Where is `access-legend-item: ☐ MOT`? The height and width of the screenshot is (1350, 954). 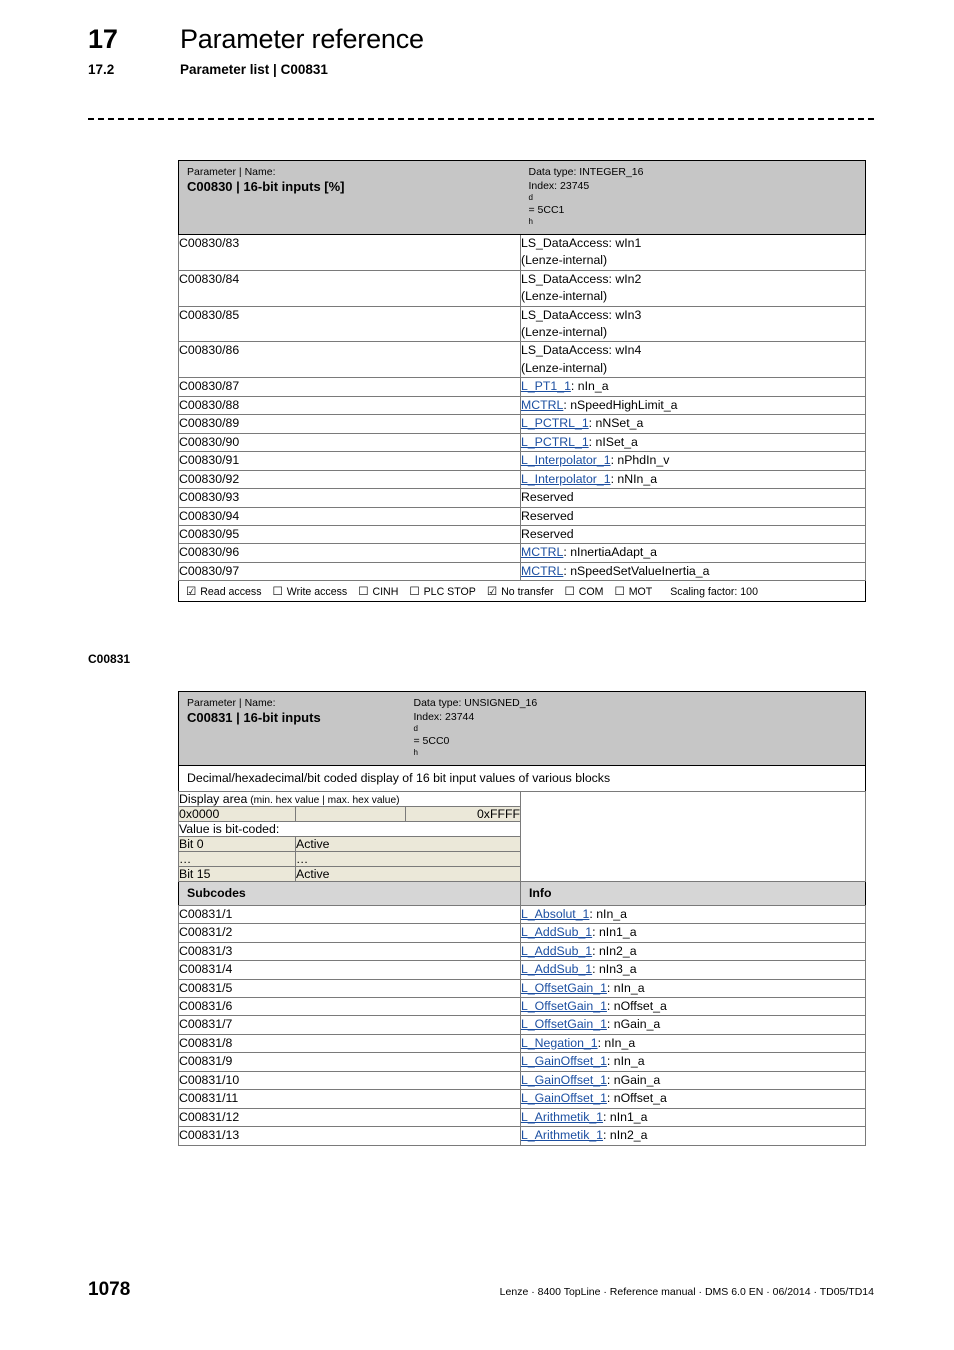
access-legend-item: ☐ MOT is located at coordinates (633, 591).